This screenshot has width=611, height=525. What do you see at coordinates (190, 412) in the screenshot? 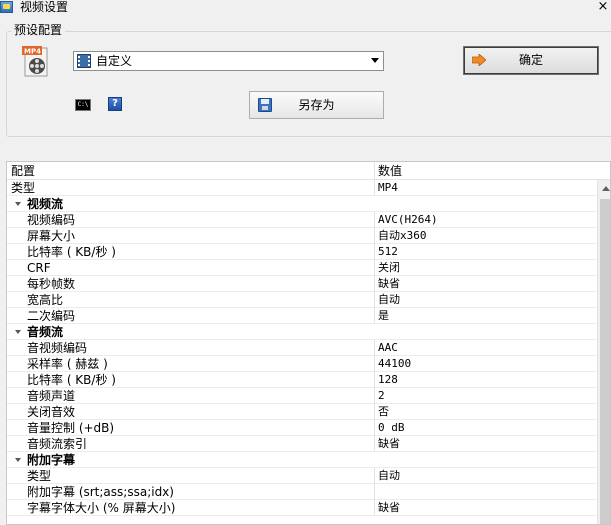
I see `property-name: 关闭音效` at bounding box center [190, 412].